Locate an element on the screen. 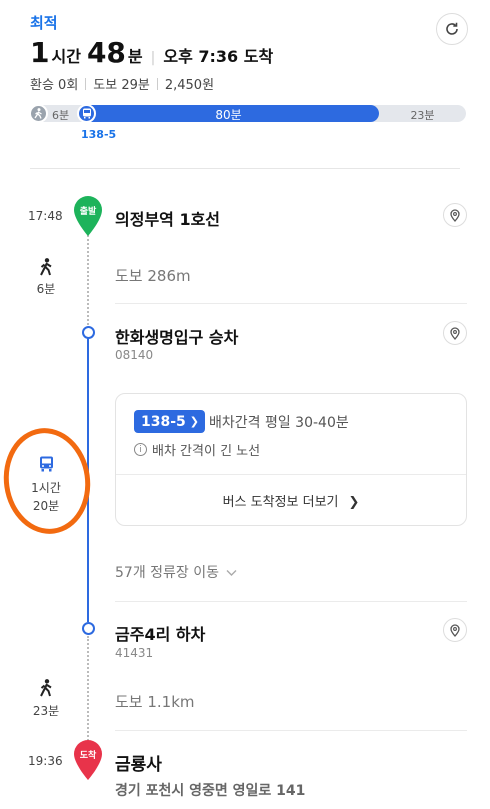  minutes-unit: 분 is located at coordinates (135, 56).